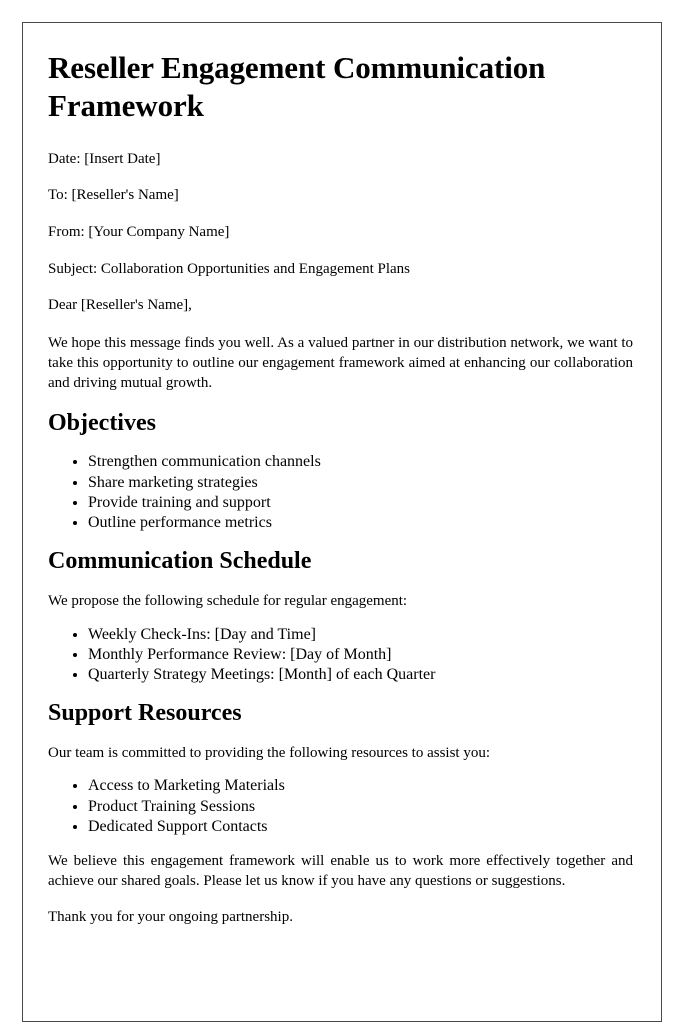 The image size is (700, 1022). Describe the element at coordinates (360, 503) in the screenshot. I see `list-item: Provide training and support` at that location.